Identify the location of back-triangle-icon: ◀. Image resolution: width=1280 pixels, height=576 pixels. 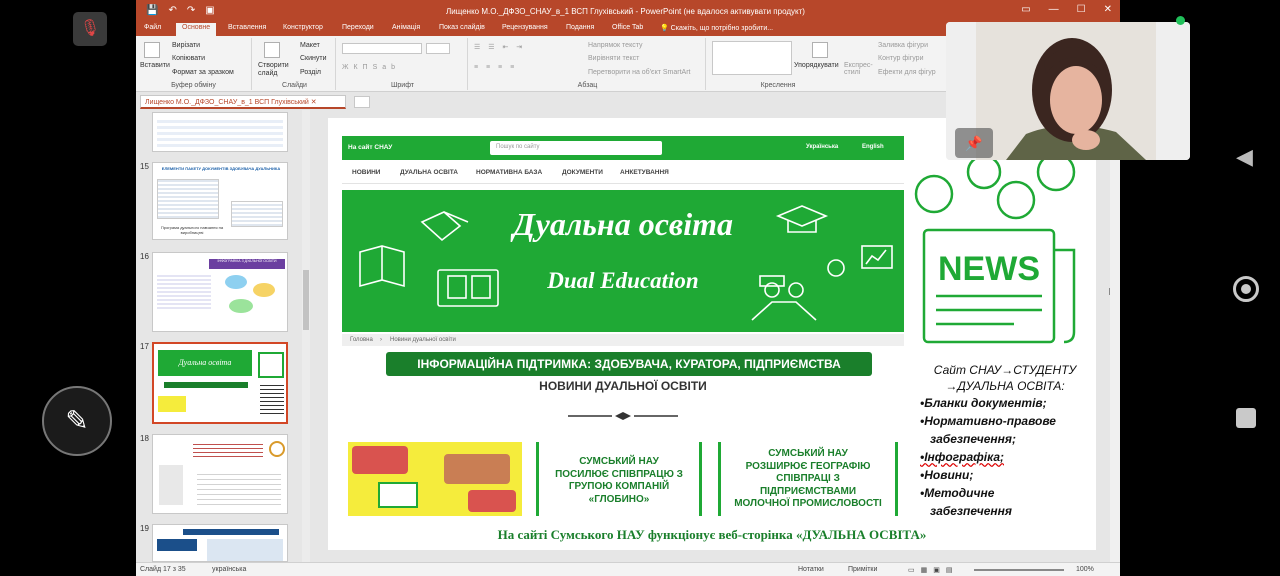
(1244, 157).